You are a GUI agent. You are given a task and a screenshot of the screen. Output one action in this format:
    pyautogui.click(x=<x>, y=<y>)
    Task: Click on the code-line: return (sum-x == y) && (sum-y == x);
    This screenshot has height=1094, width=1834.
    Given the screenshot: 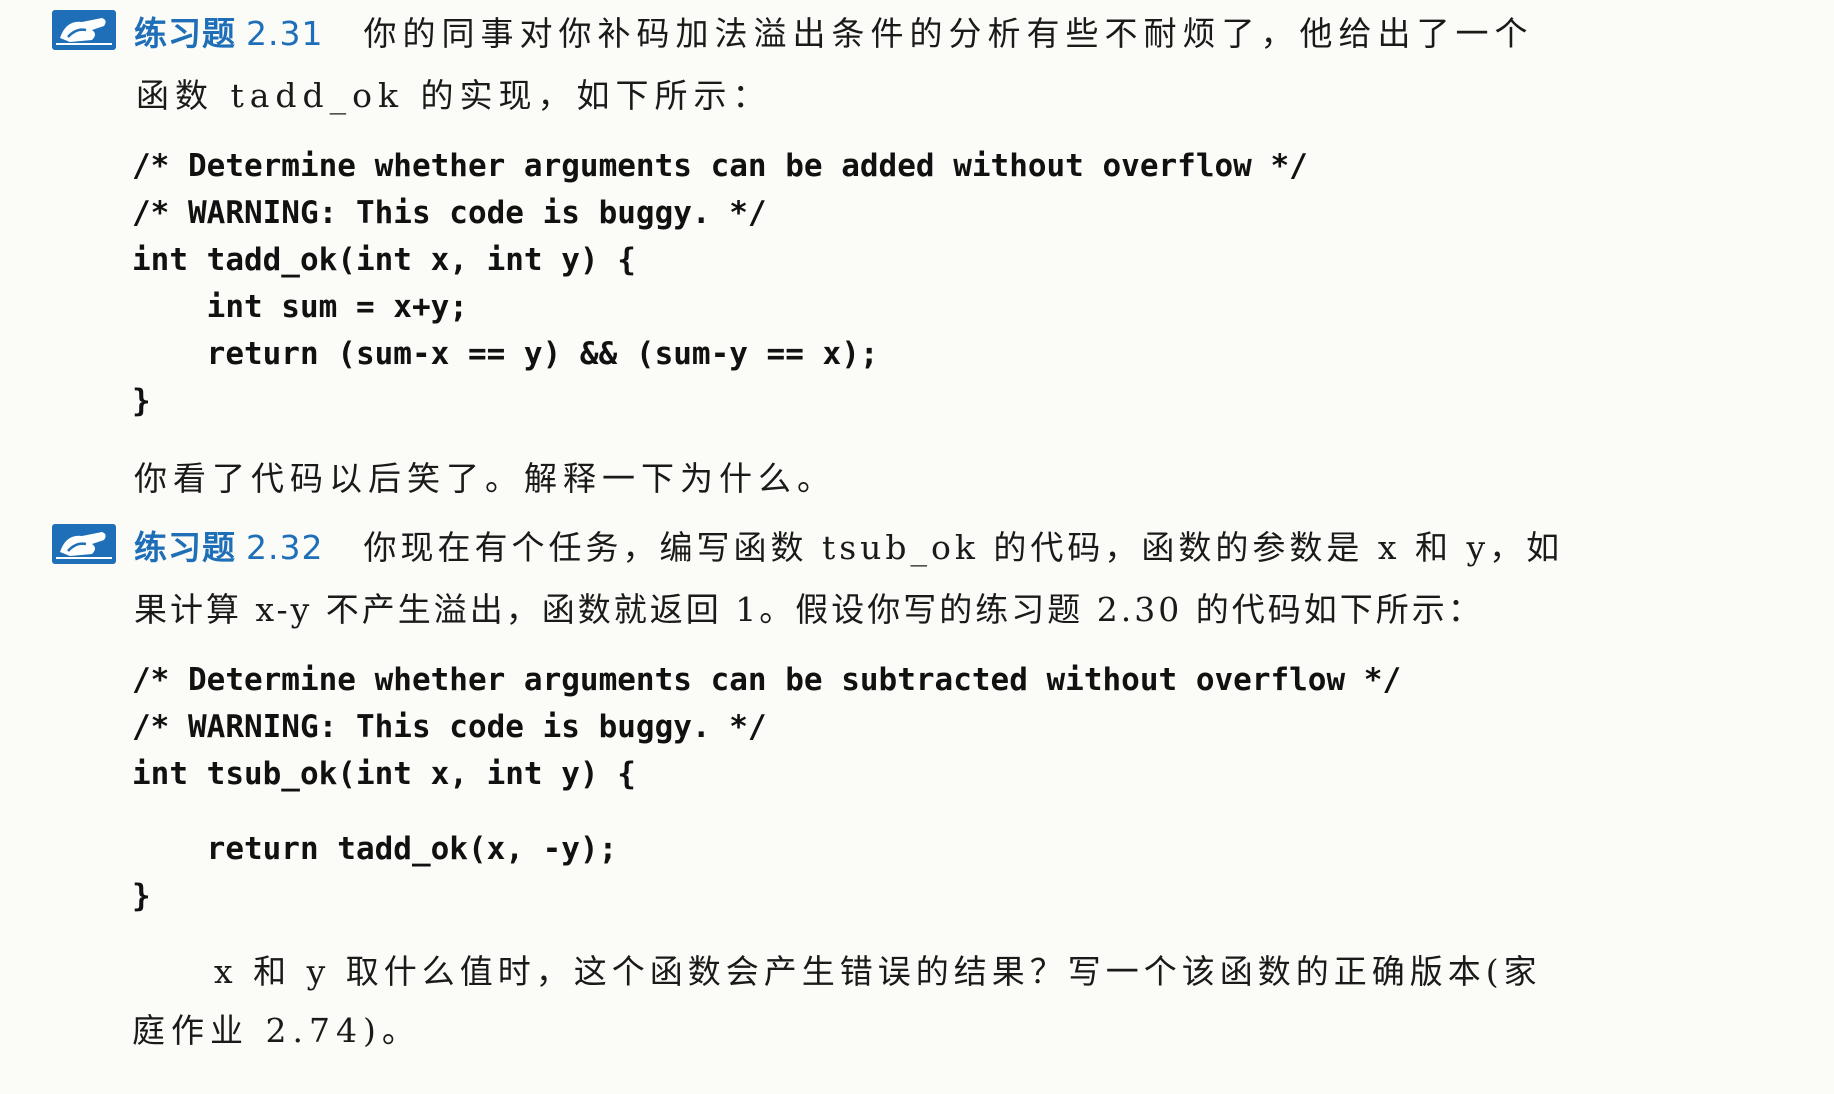 What is the action you would take?
    pyautogui.click(x=505, y=354)
    